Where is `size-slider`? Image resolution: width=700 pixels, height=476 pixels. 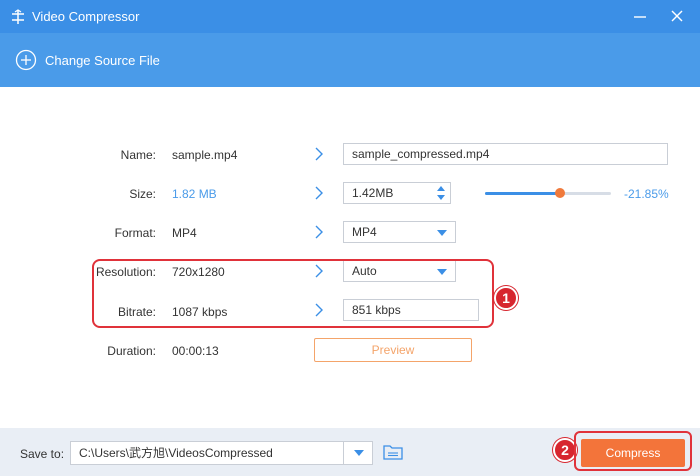 size-slider is located at coordinates (548, 193).